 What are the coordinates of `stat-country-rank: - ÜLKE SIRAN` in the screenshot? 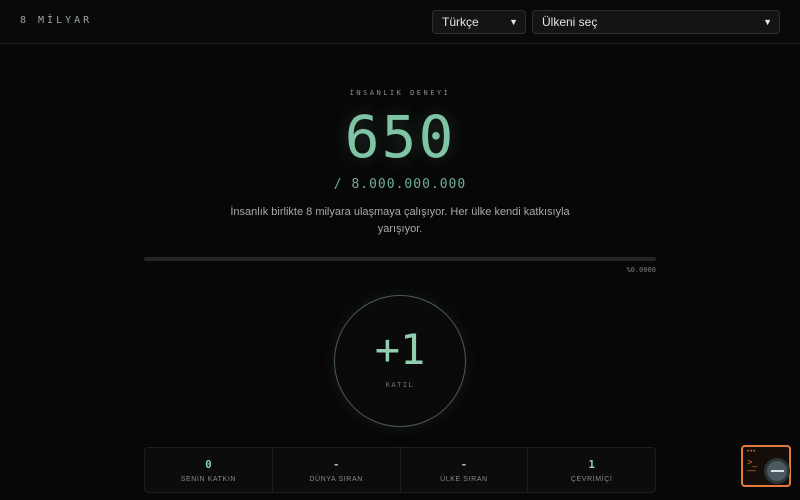 It's located at (465, 470).